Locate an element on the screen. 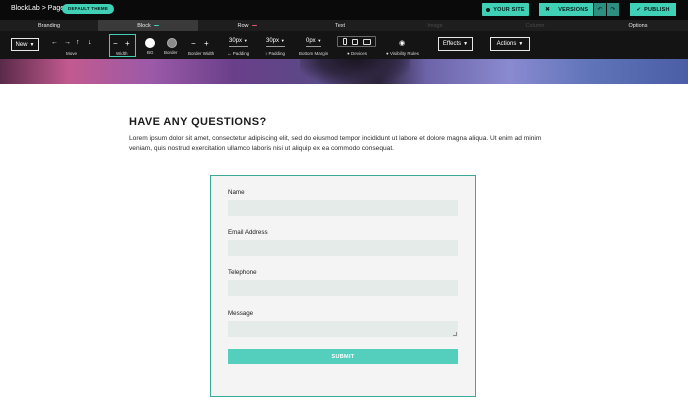  actions-button: Actions ▼ is located at coordinates (510, 44).